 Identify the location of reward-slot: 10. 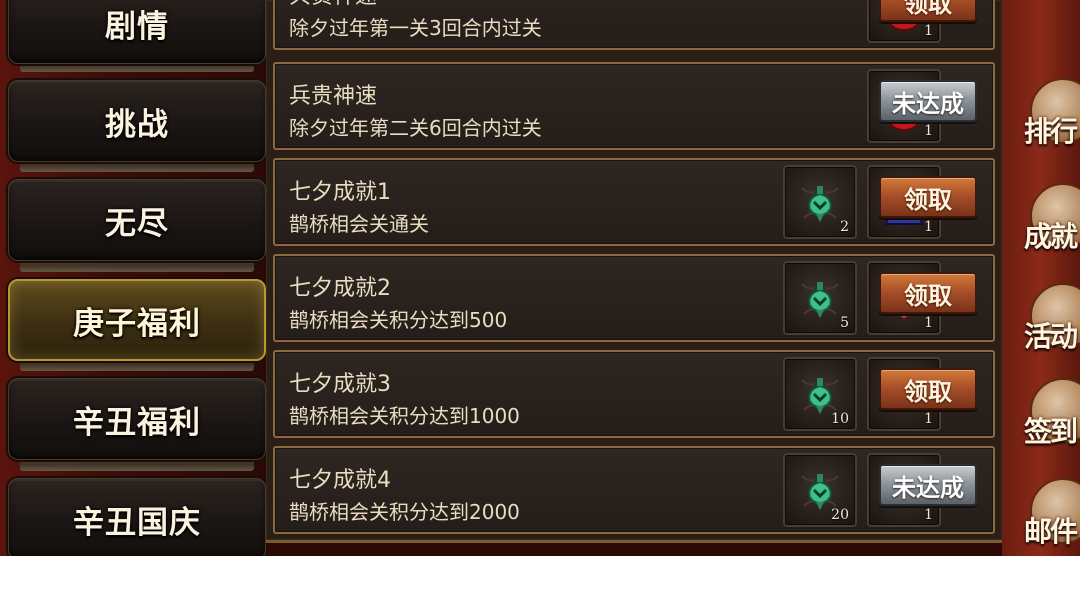
(820, 394).